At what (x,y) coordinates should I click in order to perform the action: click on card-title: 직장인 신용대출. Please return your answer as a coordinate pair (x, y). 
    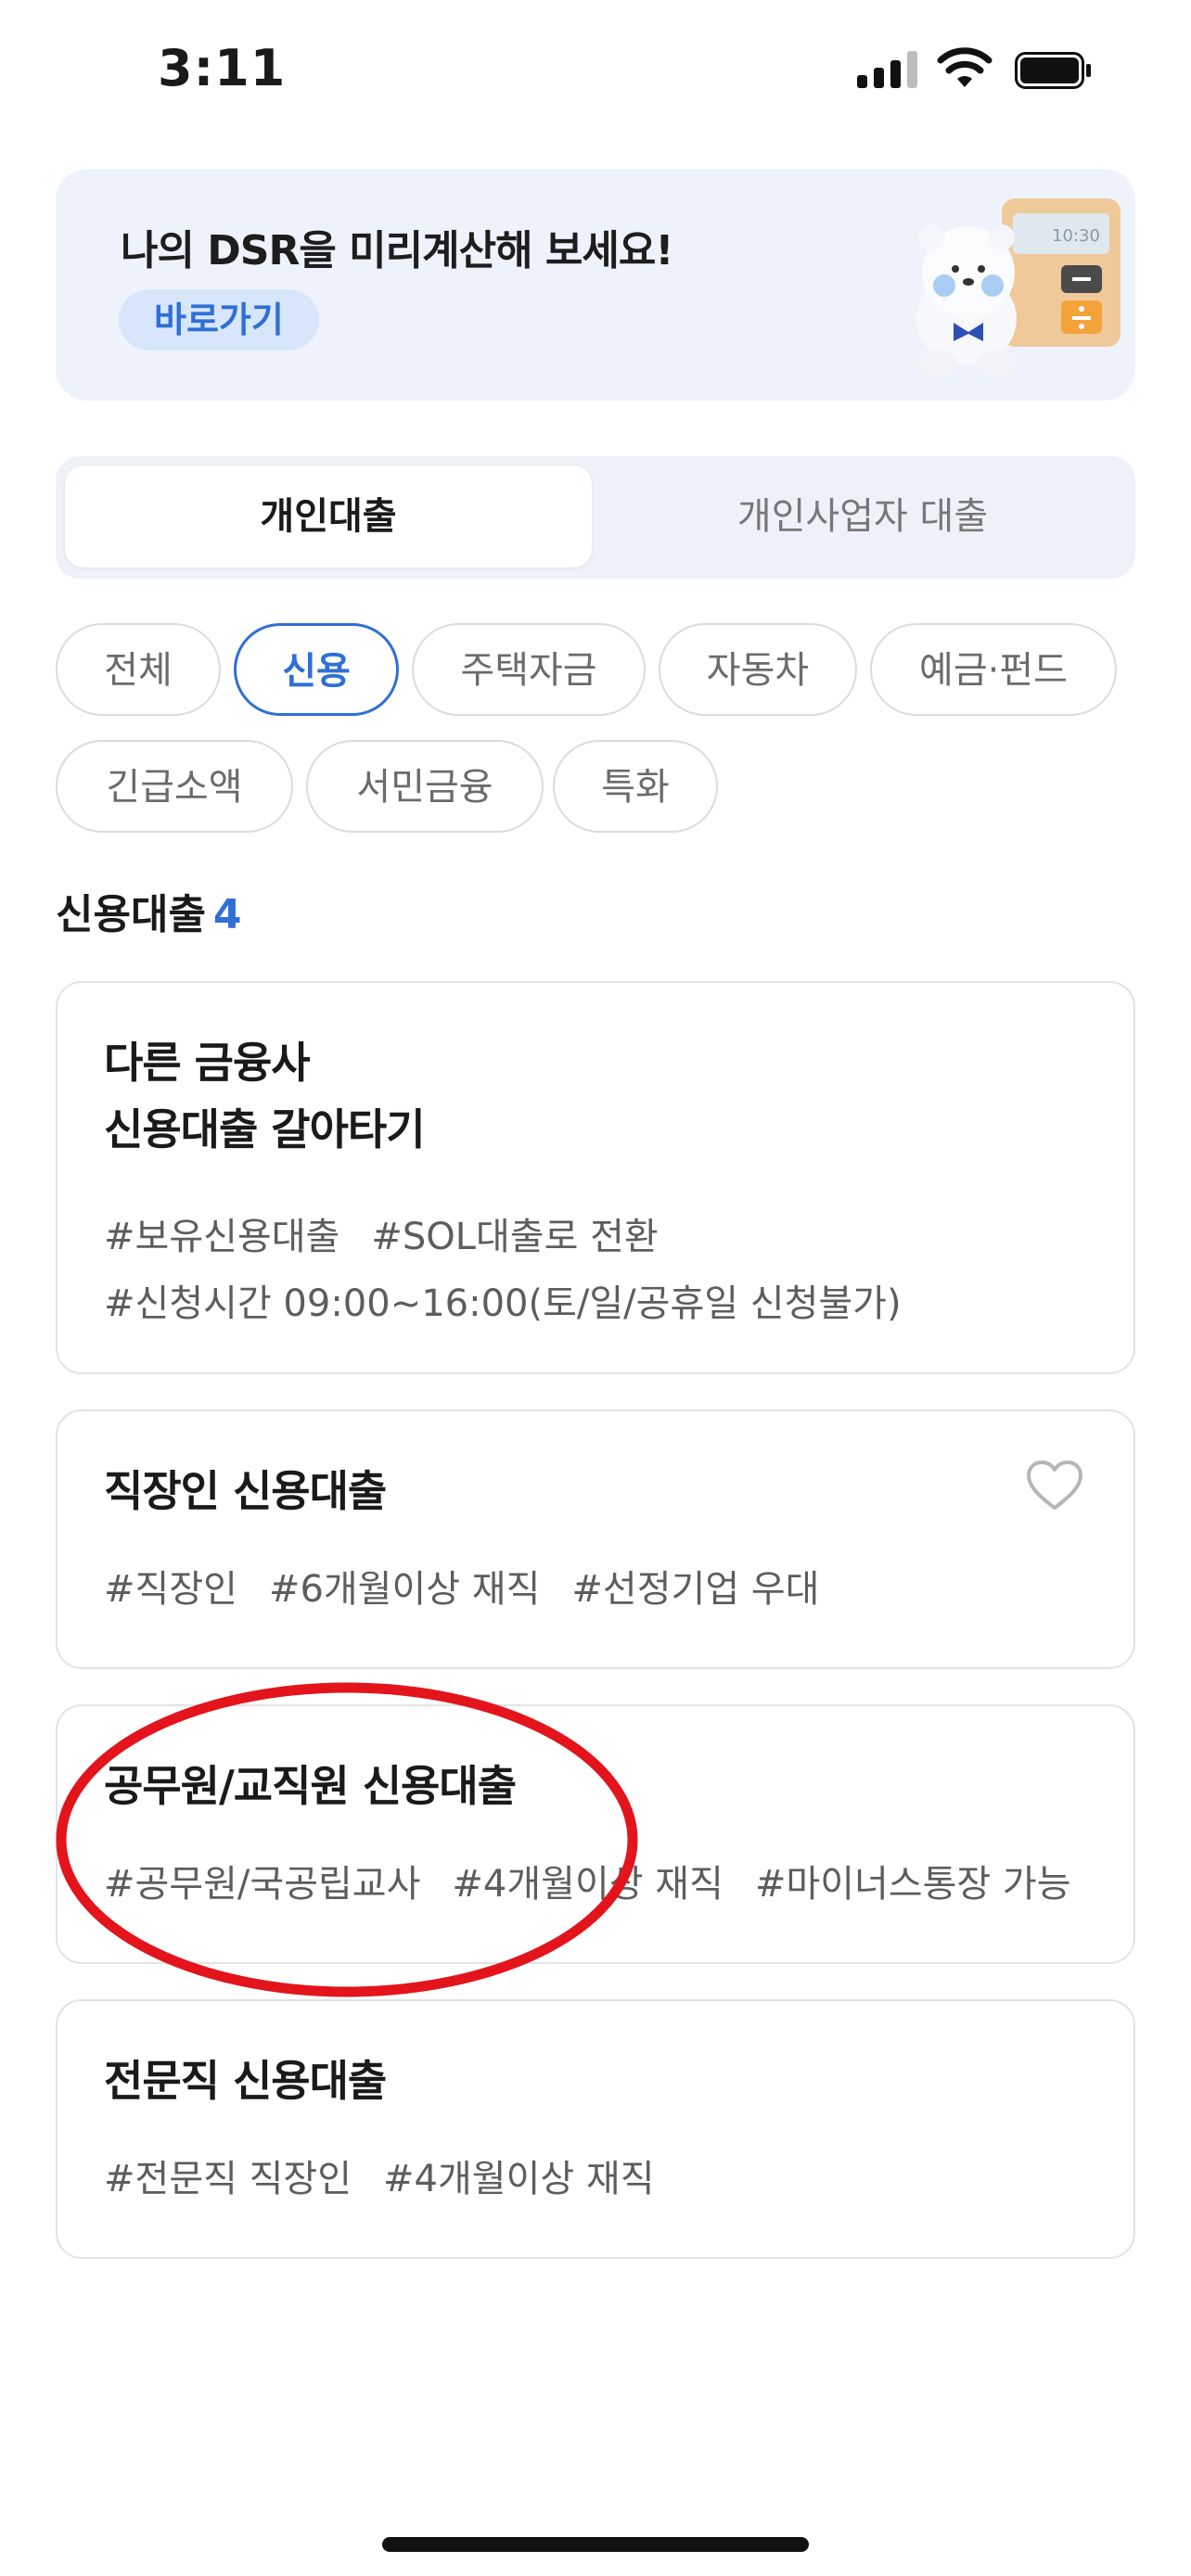
    Looking at the image, I should click on (246, 1491).